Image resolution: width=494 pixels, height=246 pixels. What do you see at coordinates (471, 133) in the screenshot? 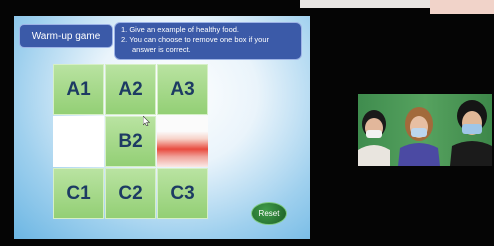
I see `participant-right` at bounding box center [471, 133].